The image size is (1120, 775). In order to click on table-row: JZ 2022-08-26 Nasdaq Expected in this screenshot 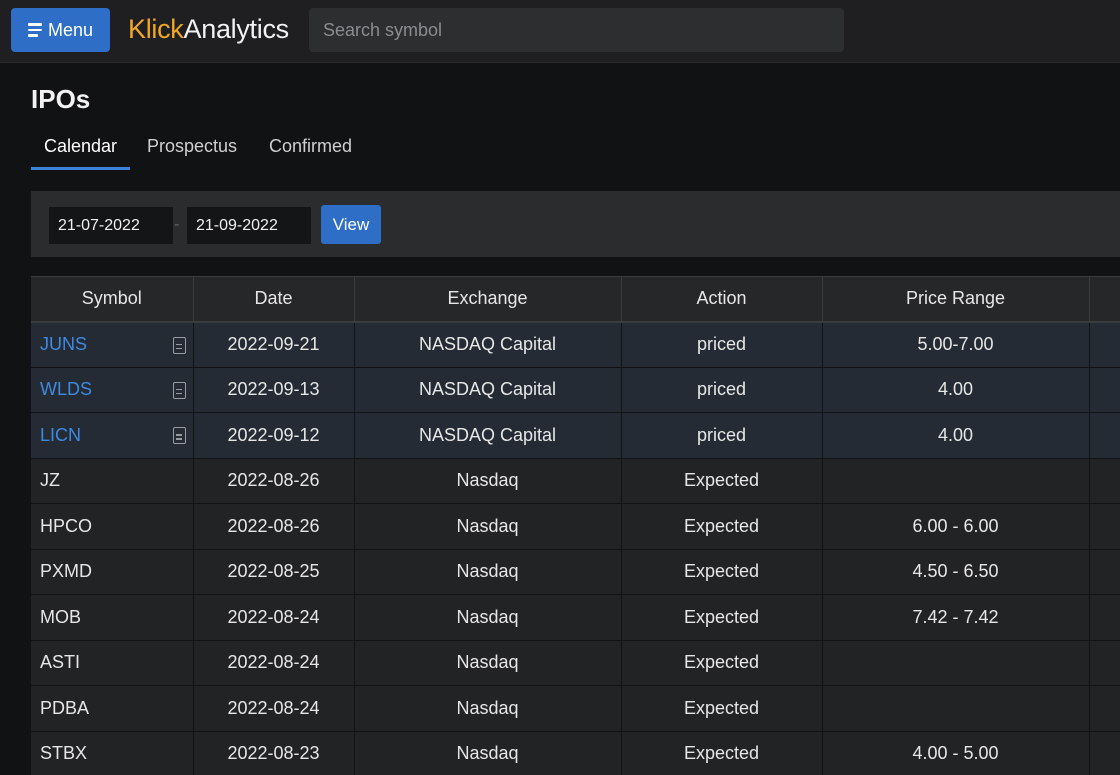, I will do `click(575, 481)`.